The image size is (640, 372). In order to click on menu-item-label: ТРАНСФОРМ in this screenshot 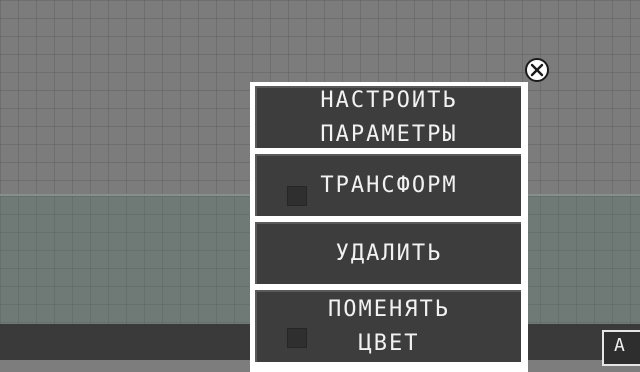, I will do `click(389, 185)`.